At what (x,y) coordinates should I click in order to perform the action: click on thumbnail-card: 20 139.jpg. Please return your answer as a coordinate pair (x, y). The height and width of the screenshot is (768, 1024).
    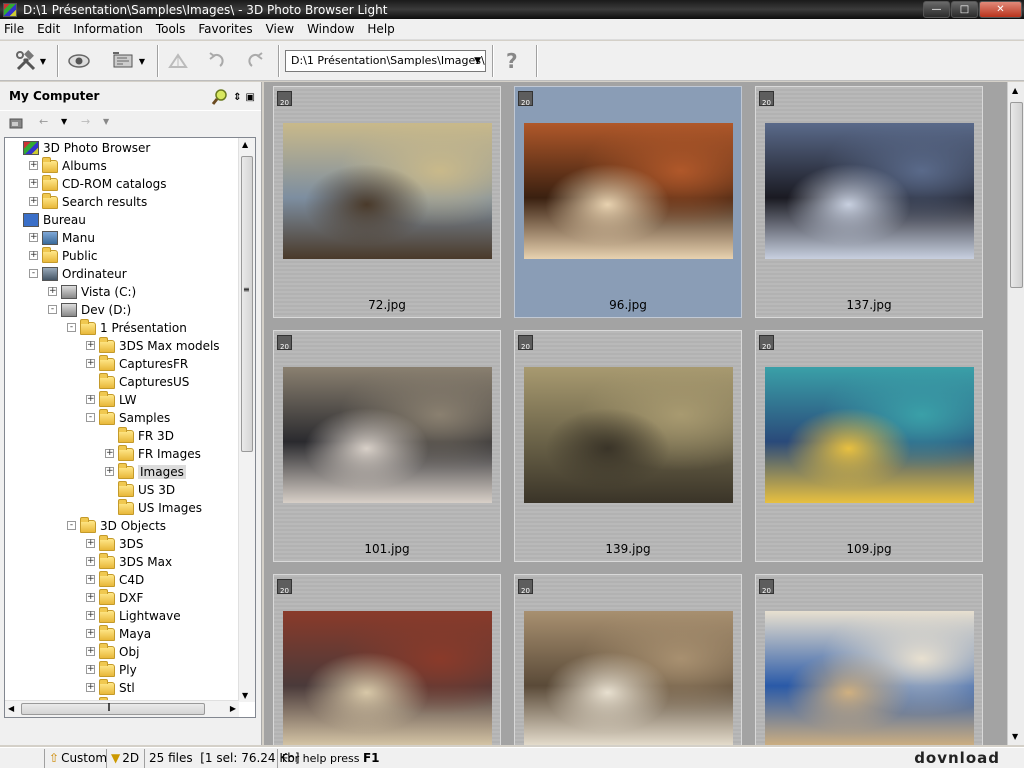
    Looking at the image, I should click on (628, 446).